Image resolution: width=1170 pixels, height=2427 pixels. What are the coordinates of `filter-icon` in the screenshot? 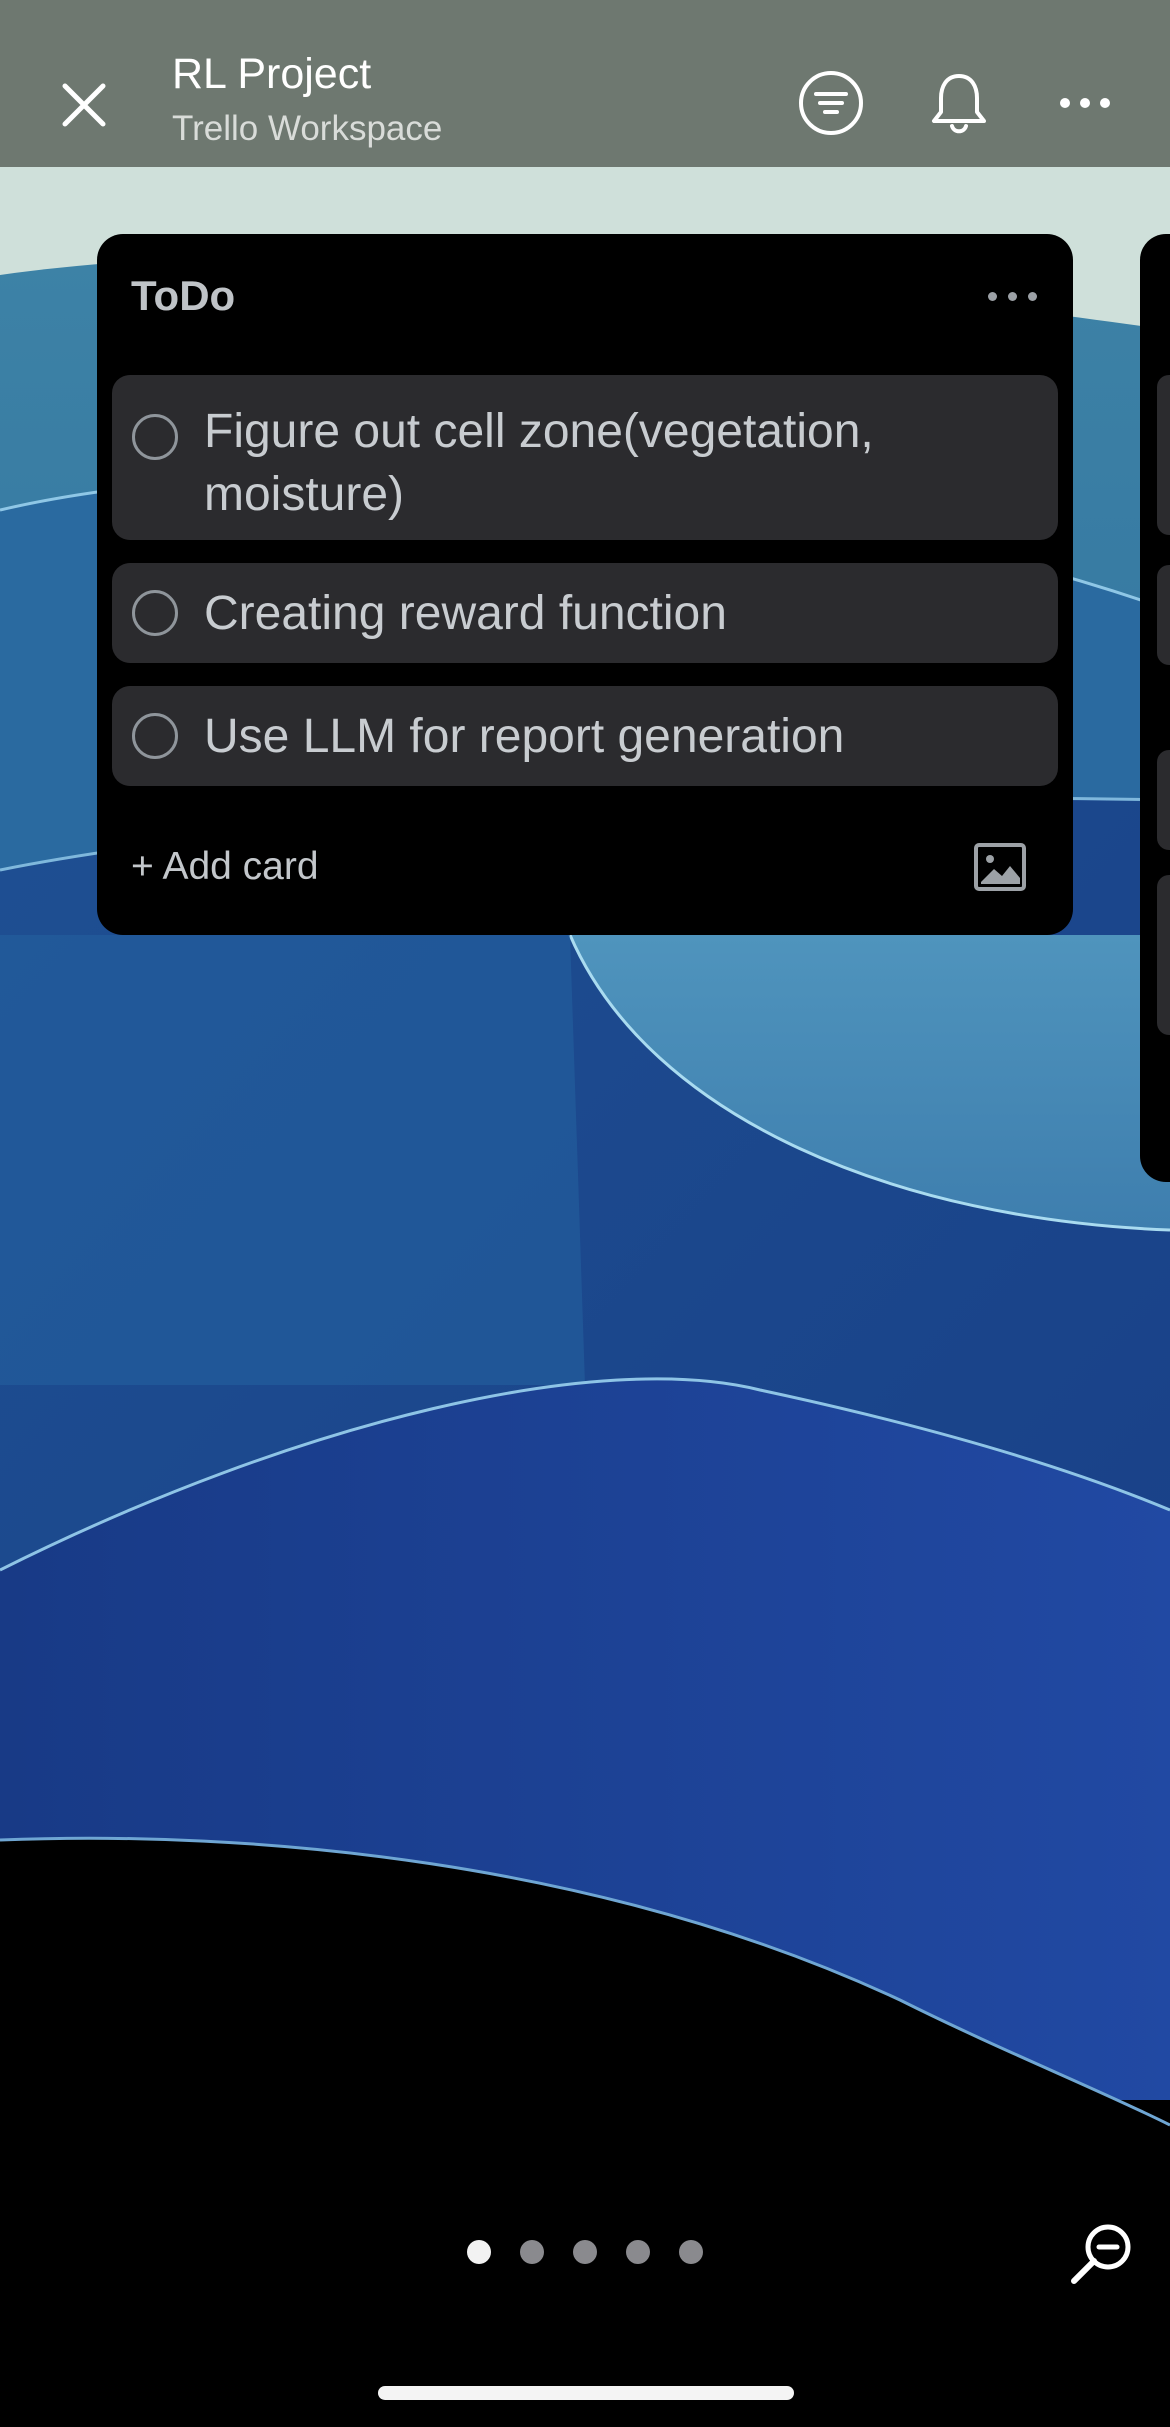 It's located at (831, 103).